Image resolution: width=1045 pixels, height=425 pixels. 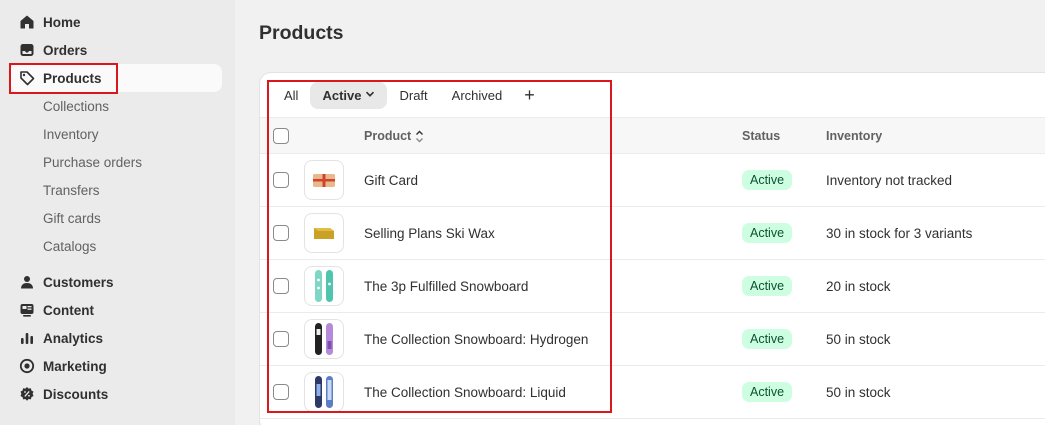 I want to click on nav-catalogs: Catalogs, so click(x=69, y=246).